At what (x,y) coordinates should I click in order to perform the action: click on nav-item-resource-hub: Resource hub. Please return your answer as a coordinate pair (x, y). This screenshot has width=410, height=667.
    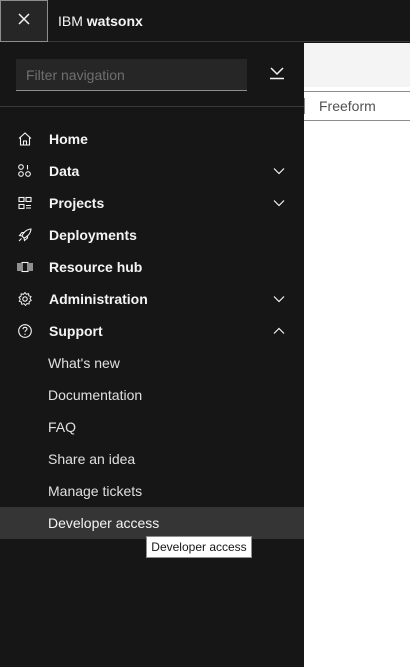
    Looking at the image, I should click on (152, 267).